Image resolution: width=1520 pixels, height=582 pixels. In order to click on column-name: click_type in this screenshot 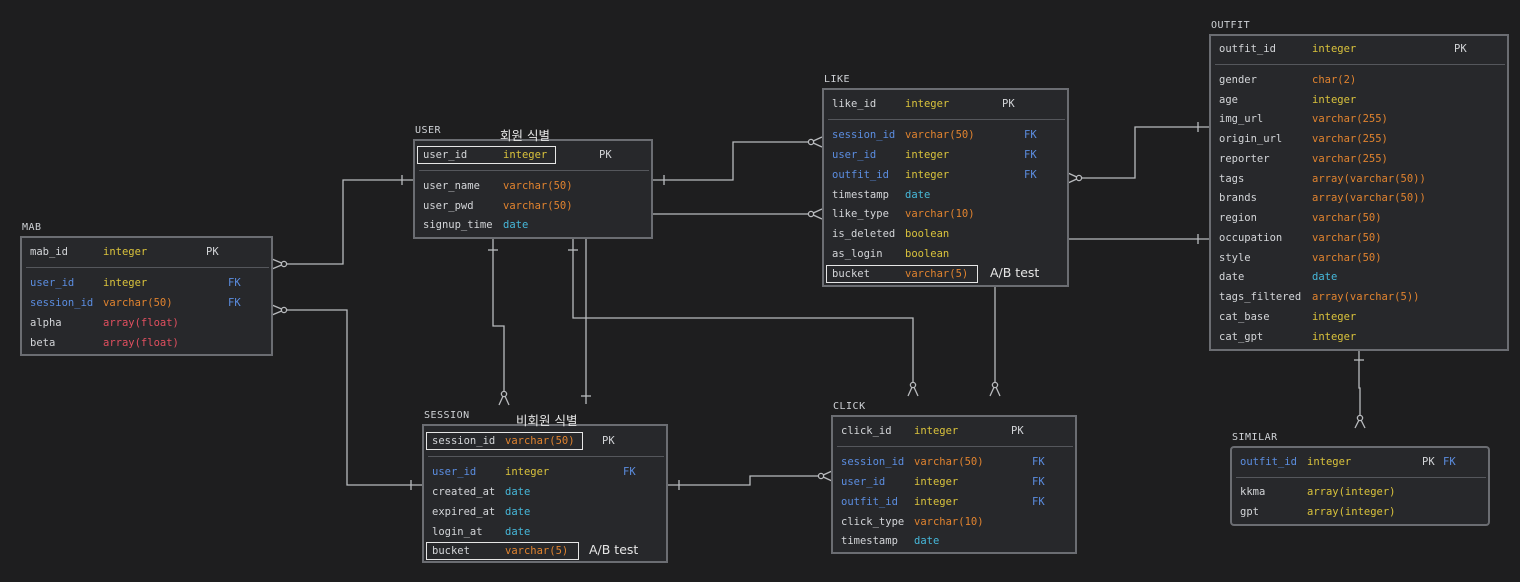, I will do `click(873, 522)`.